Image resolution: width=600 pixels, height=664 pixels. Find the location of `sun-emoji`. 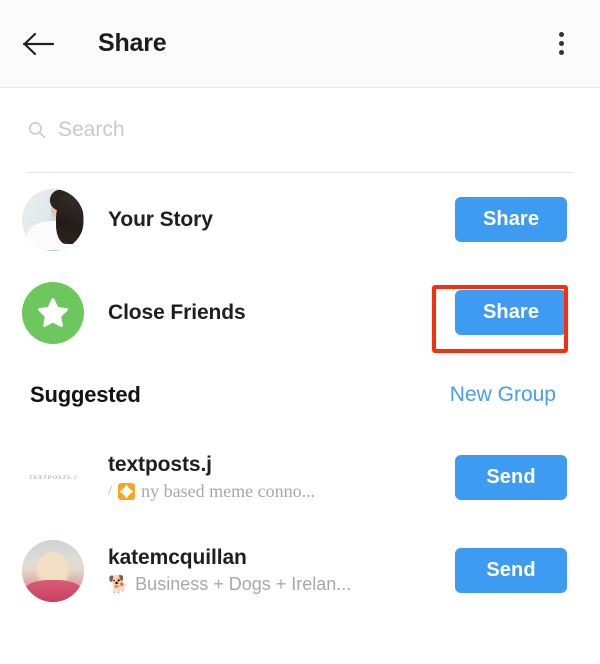

sun-emoji is located at coordinates (127, 491).